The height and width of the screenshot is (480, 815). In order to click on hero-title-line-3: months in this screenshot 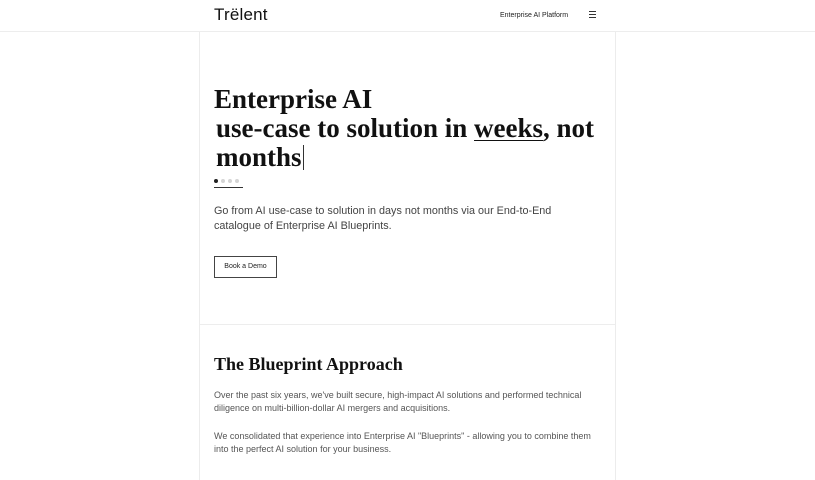, I will do `click(411, 157)`.